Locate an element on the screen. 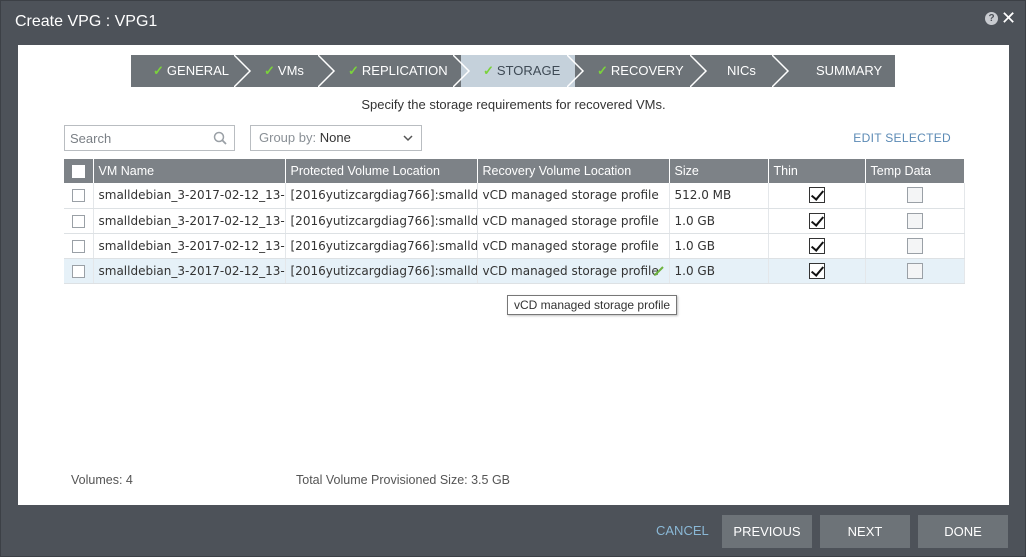 Image resolution: width=1026 pixels, height=557 pixels. select-all-checkbox is located at coordinates (78, 172).